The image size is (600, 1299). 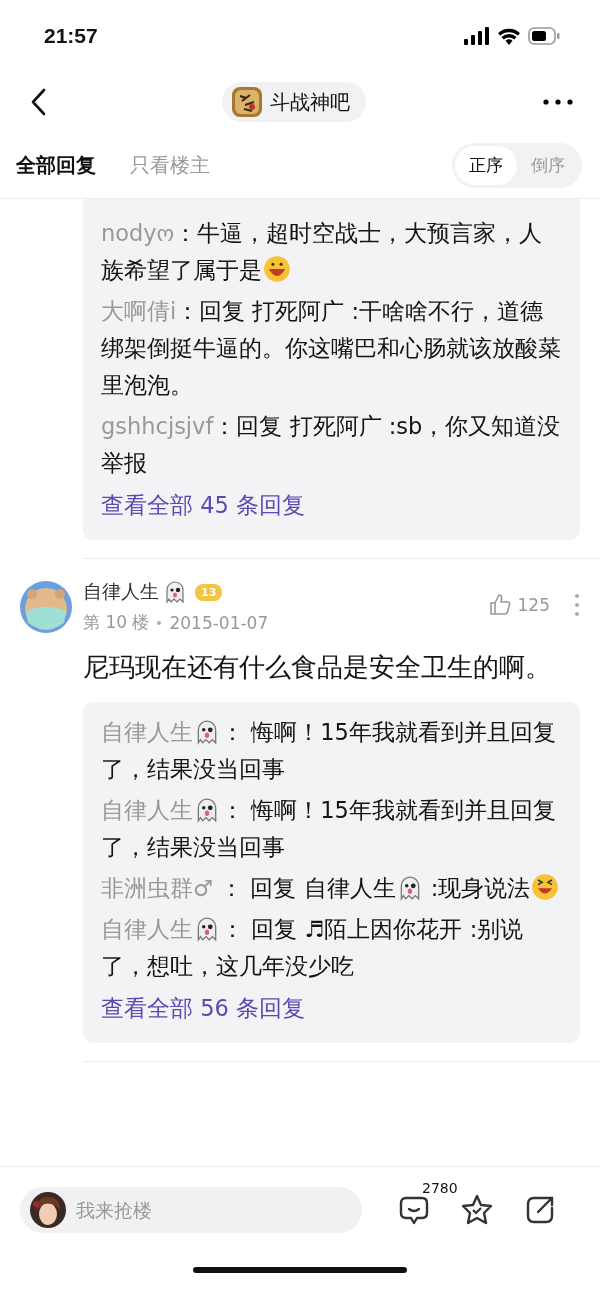 What do you see at coordinates (331, 445) in the screenshot?
I see `reply-text: gshhcjsjvf：回复 打死阿广 :sb，你又知道没举报` at bounding box center [331, 445].